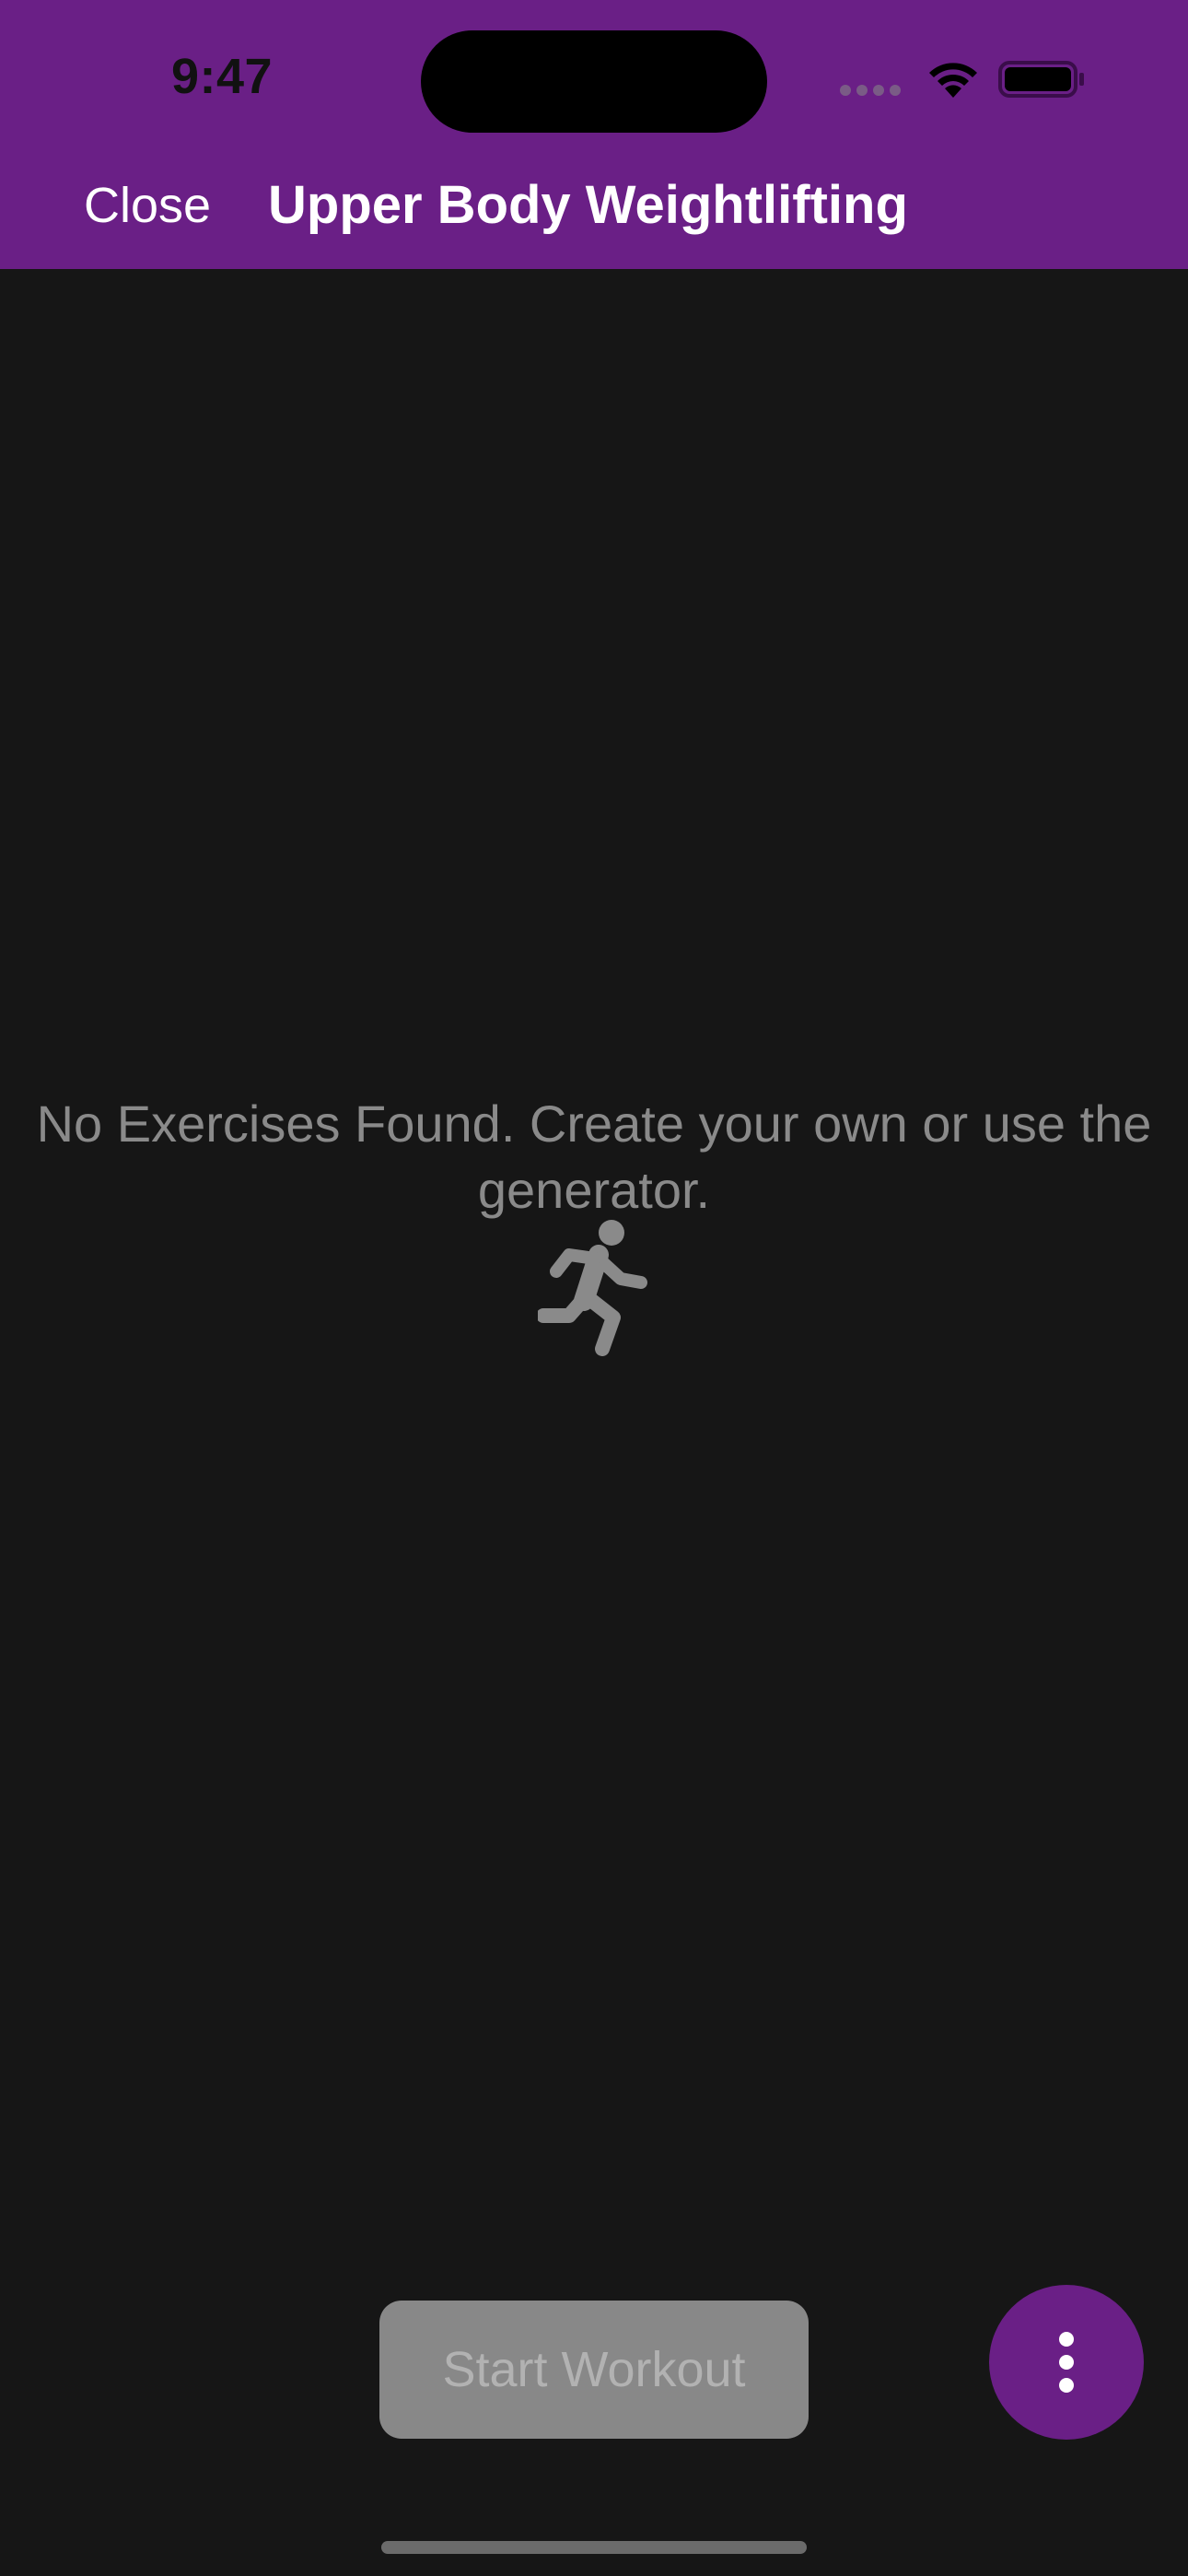 The image size is (1188, 2576). I want to click on top-bar: 9:47 Close Upper Body Weightlifting, so click(594, 134).